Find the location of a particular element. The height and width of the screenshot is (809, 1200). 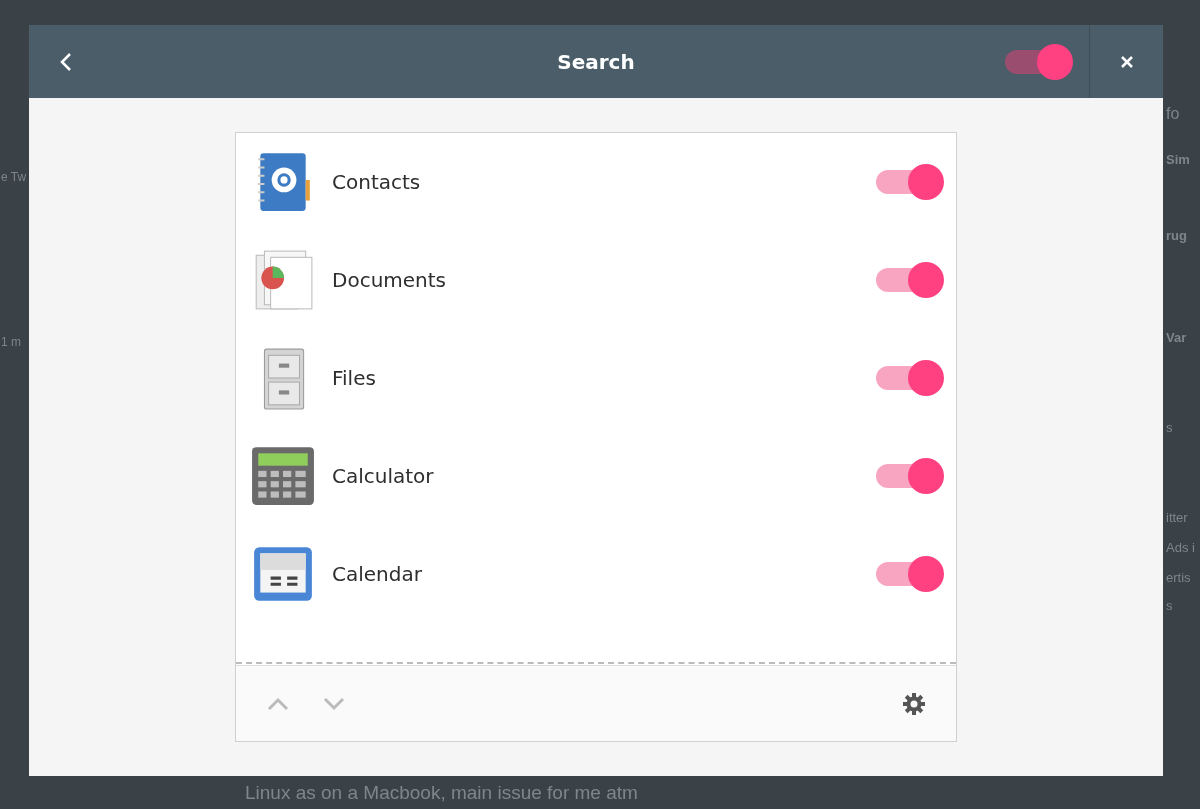

background-text: e Tw is located at coordinates (14, 177).